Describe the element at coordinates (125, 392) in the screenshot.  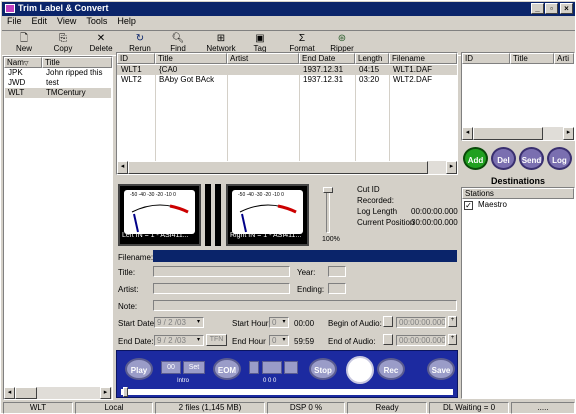
I see `position-thumb` at that location.